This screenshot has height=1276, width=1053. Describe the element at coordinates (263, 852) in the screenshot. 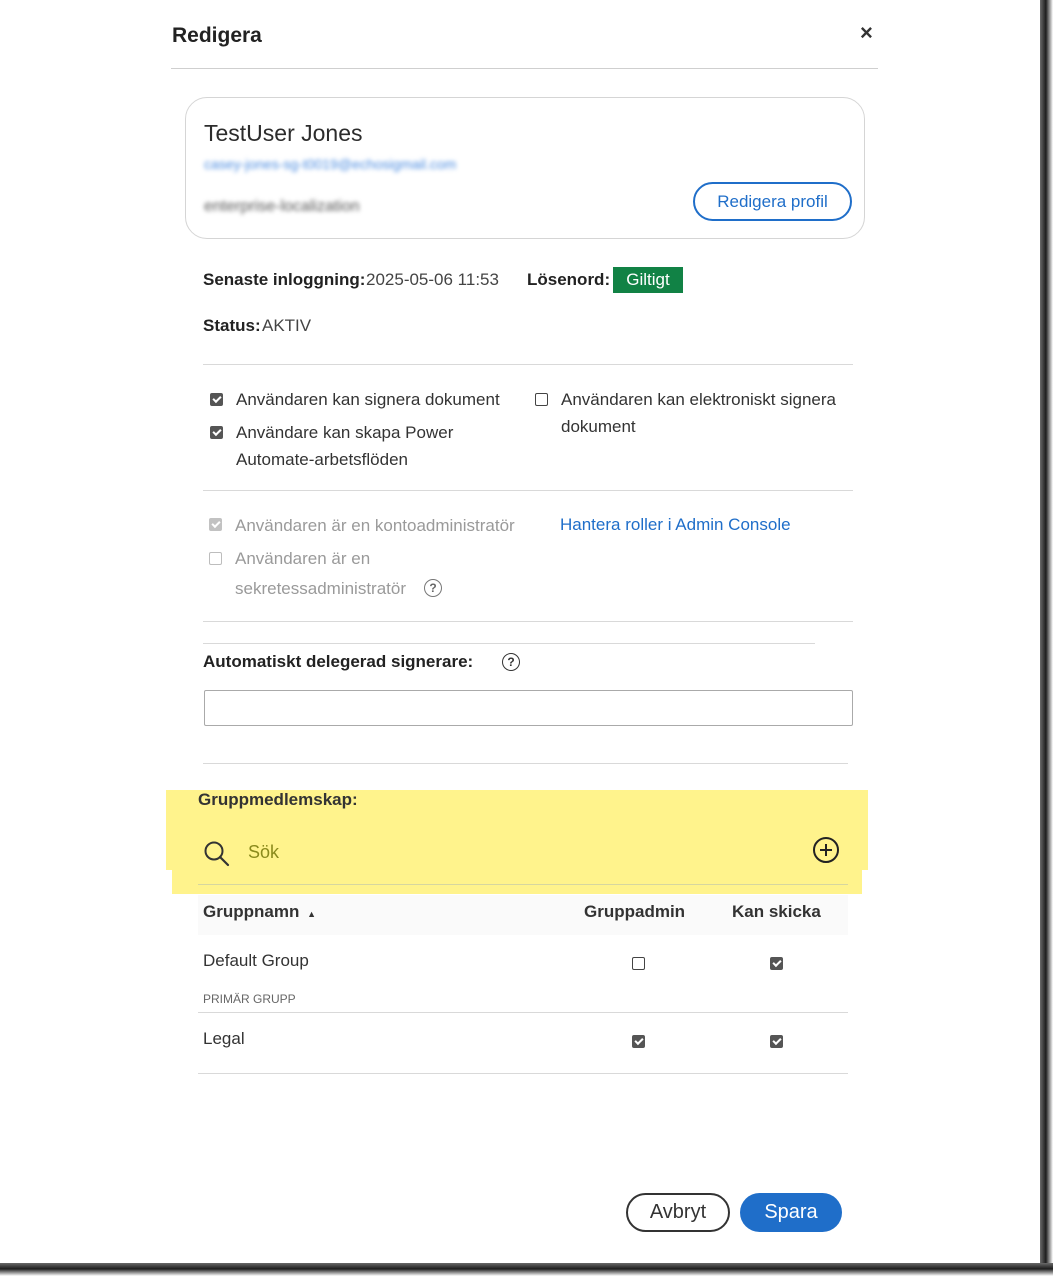

I see `group-search-input: Sök` at that location.